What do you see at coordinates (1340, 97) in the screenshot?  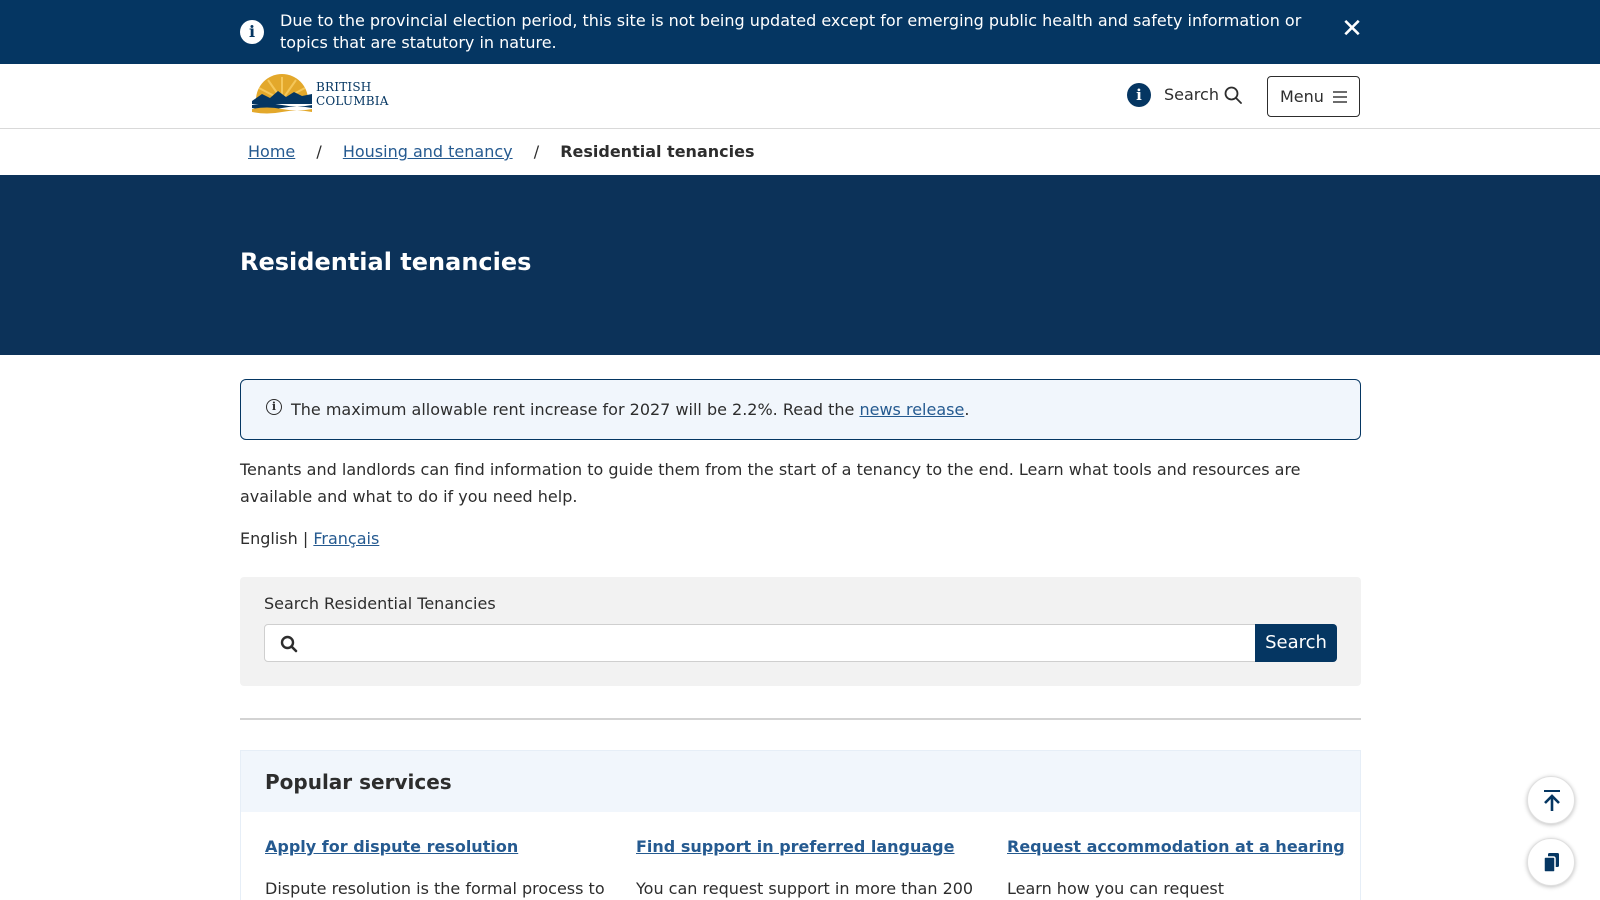 I see `hamburger-icon` at bounding box center [1340, 97].